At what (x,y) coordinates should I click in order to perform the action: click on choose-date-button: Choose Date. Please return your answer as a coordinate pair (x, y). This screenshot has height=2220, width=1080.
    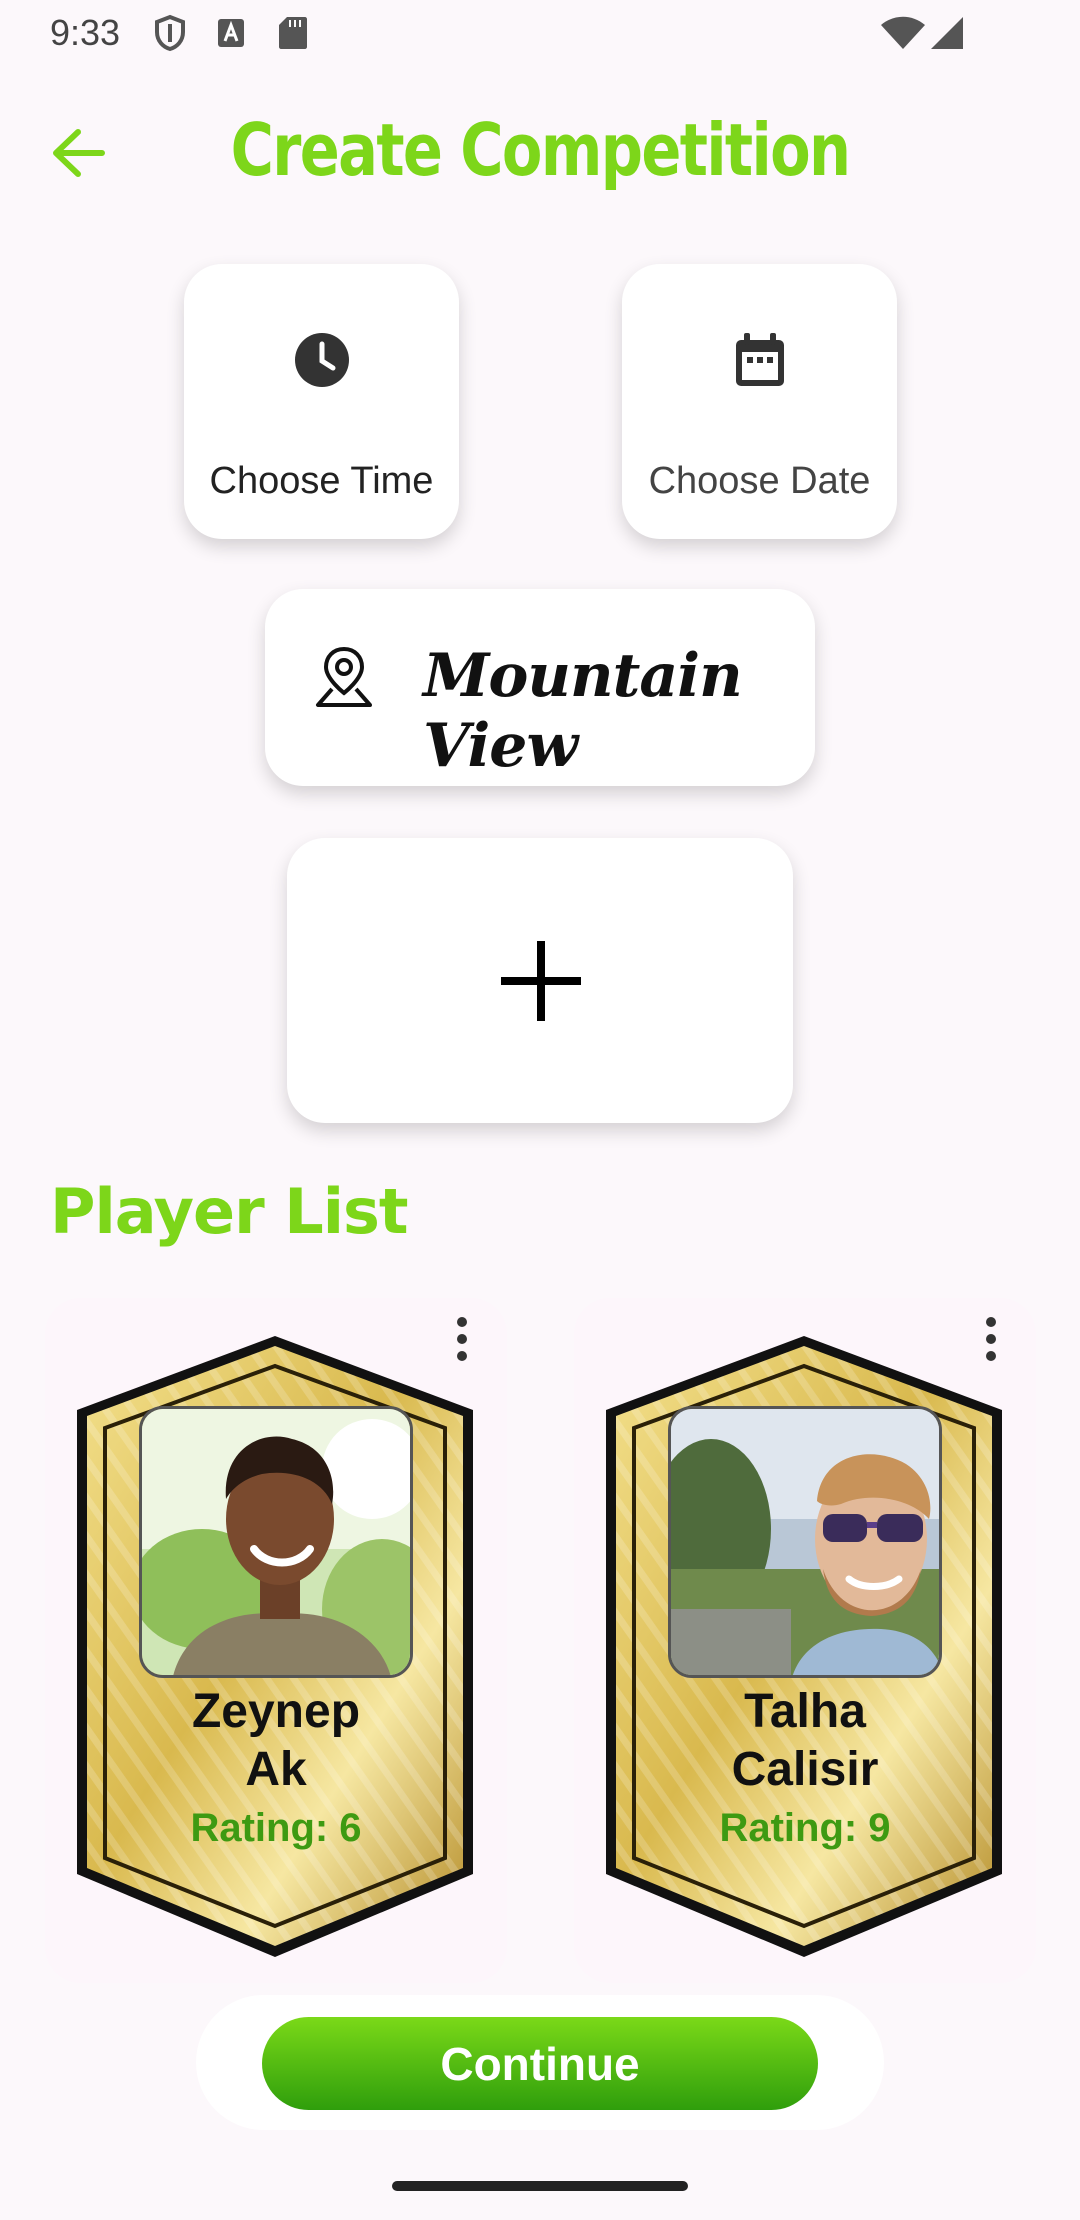
    Looking at the image, I should click on (759, 401).